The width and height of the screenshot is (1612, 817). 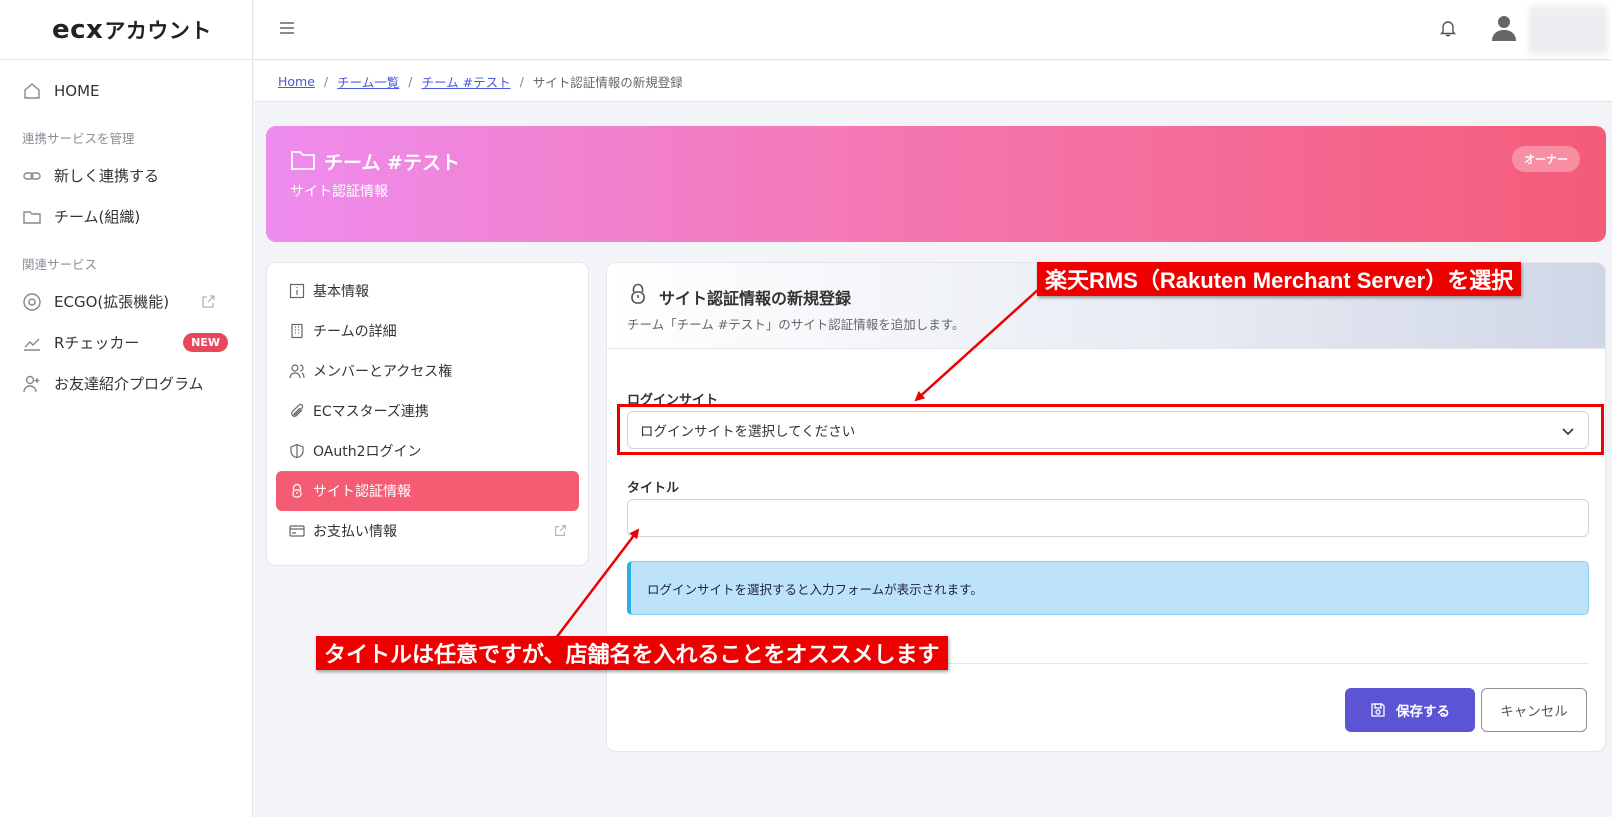 What do you see at coordinates (297, 331) in the screenshot?
I see `building-icon` at bounding box center [297, 331].